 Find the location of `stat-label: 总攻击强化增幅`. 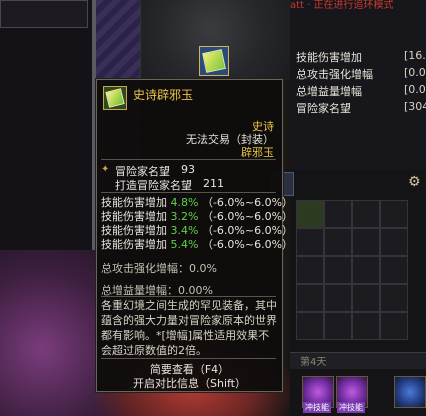

stat-label: 总攻击强化增幅 is located at coordinates (334, 74).